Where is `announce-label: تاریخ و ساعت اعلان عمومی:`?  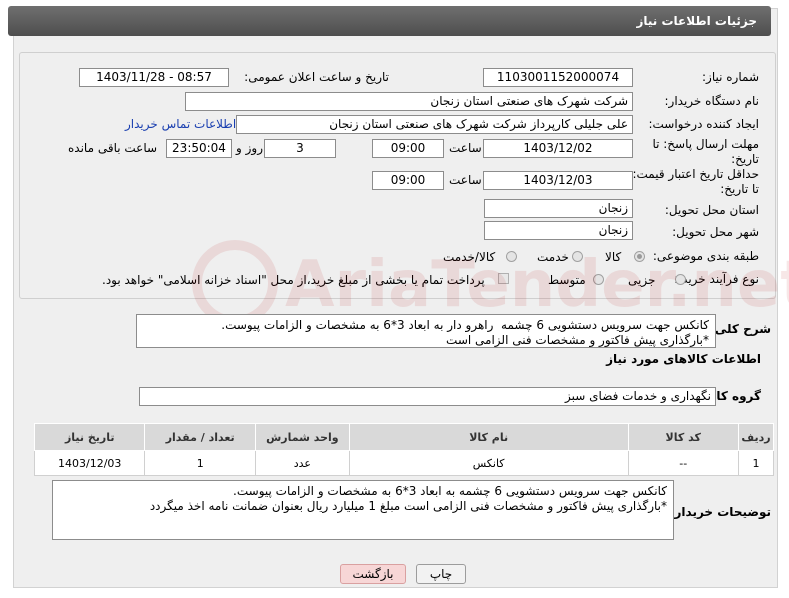 announce-label: تاریخ و ساعت اعلان عمومی: is located at coordinates (316, 77).